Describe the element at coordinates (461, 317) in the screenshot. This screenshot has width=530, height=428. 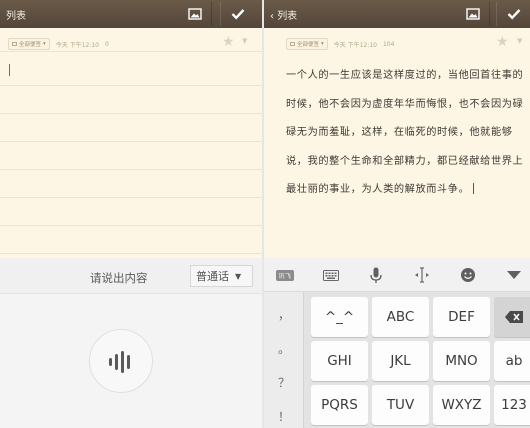
I see `key-def: DEF` at that location.